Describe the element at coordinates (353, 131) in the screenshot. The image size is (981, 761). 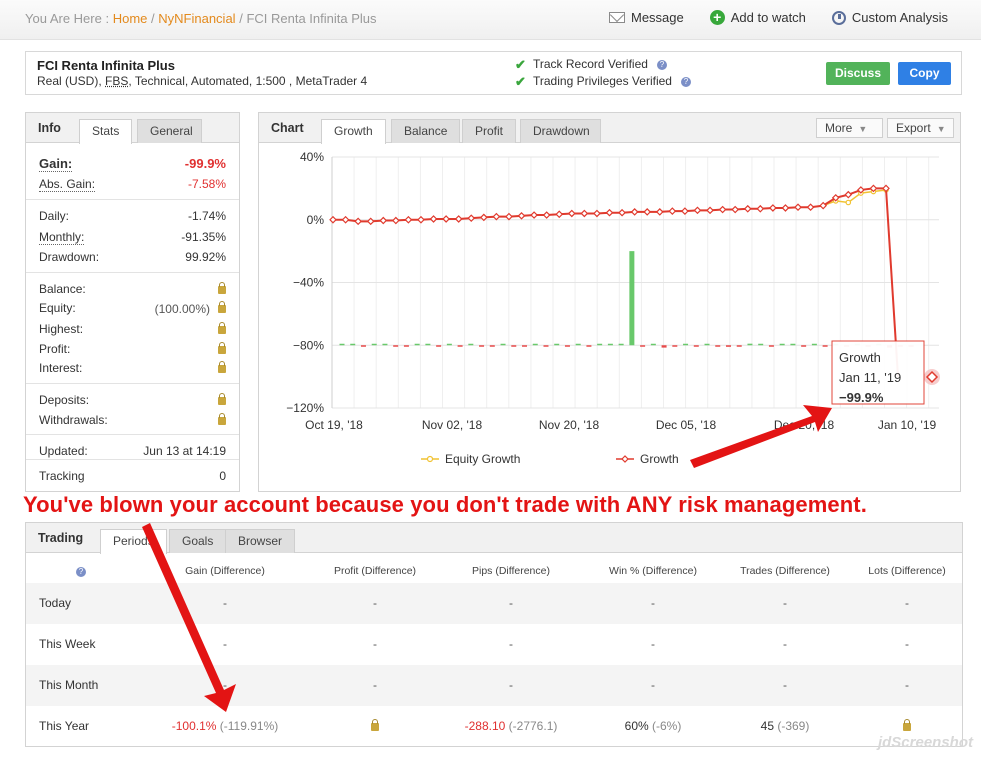
I see `tab-growth: Growth` at that location.